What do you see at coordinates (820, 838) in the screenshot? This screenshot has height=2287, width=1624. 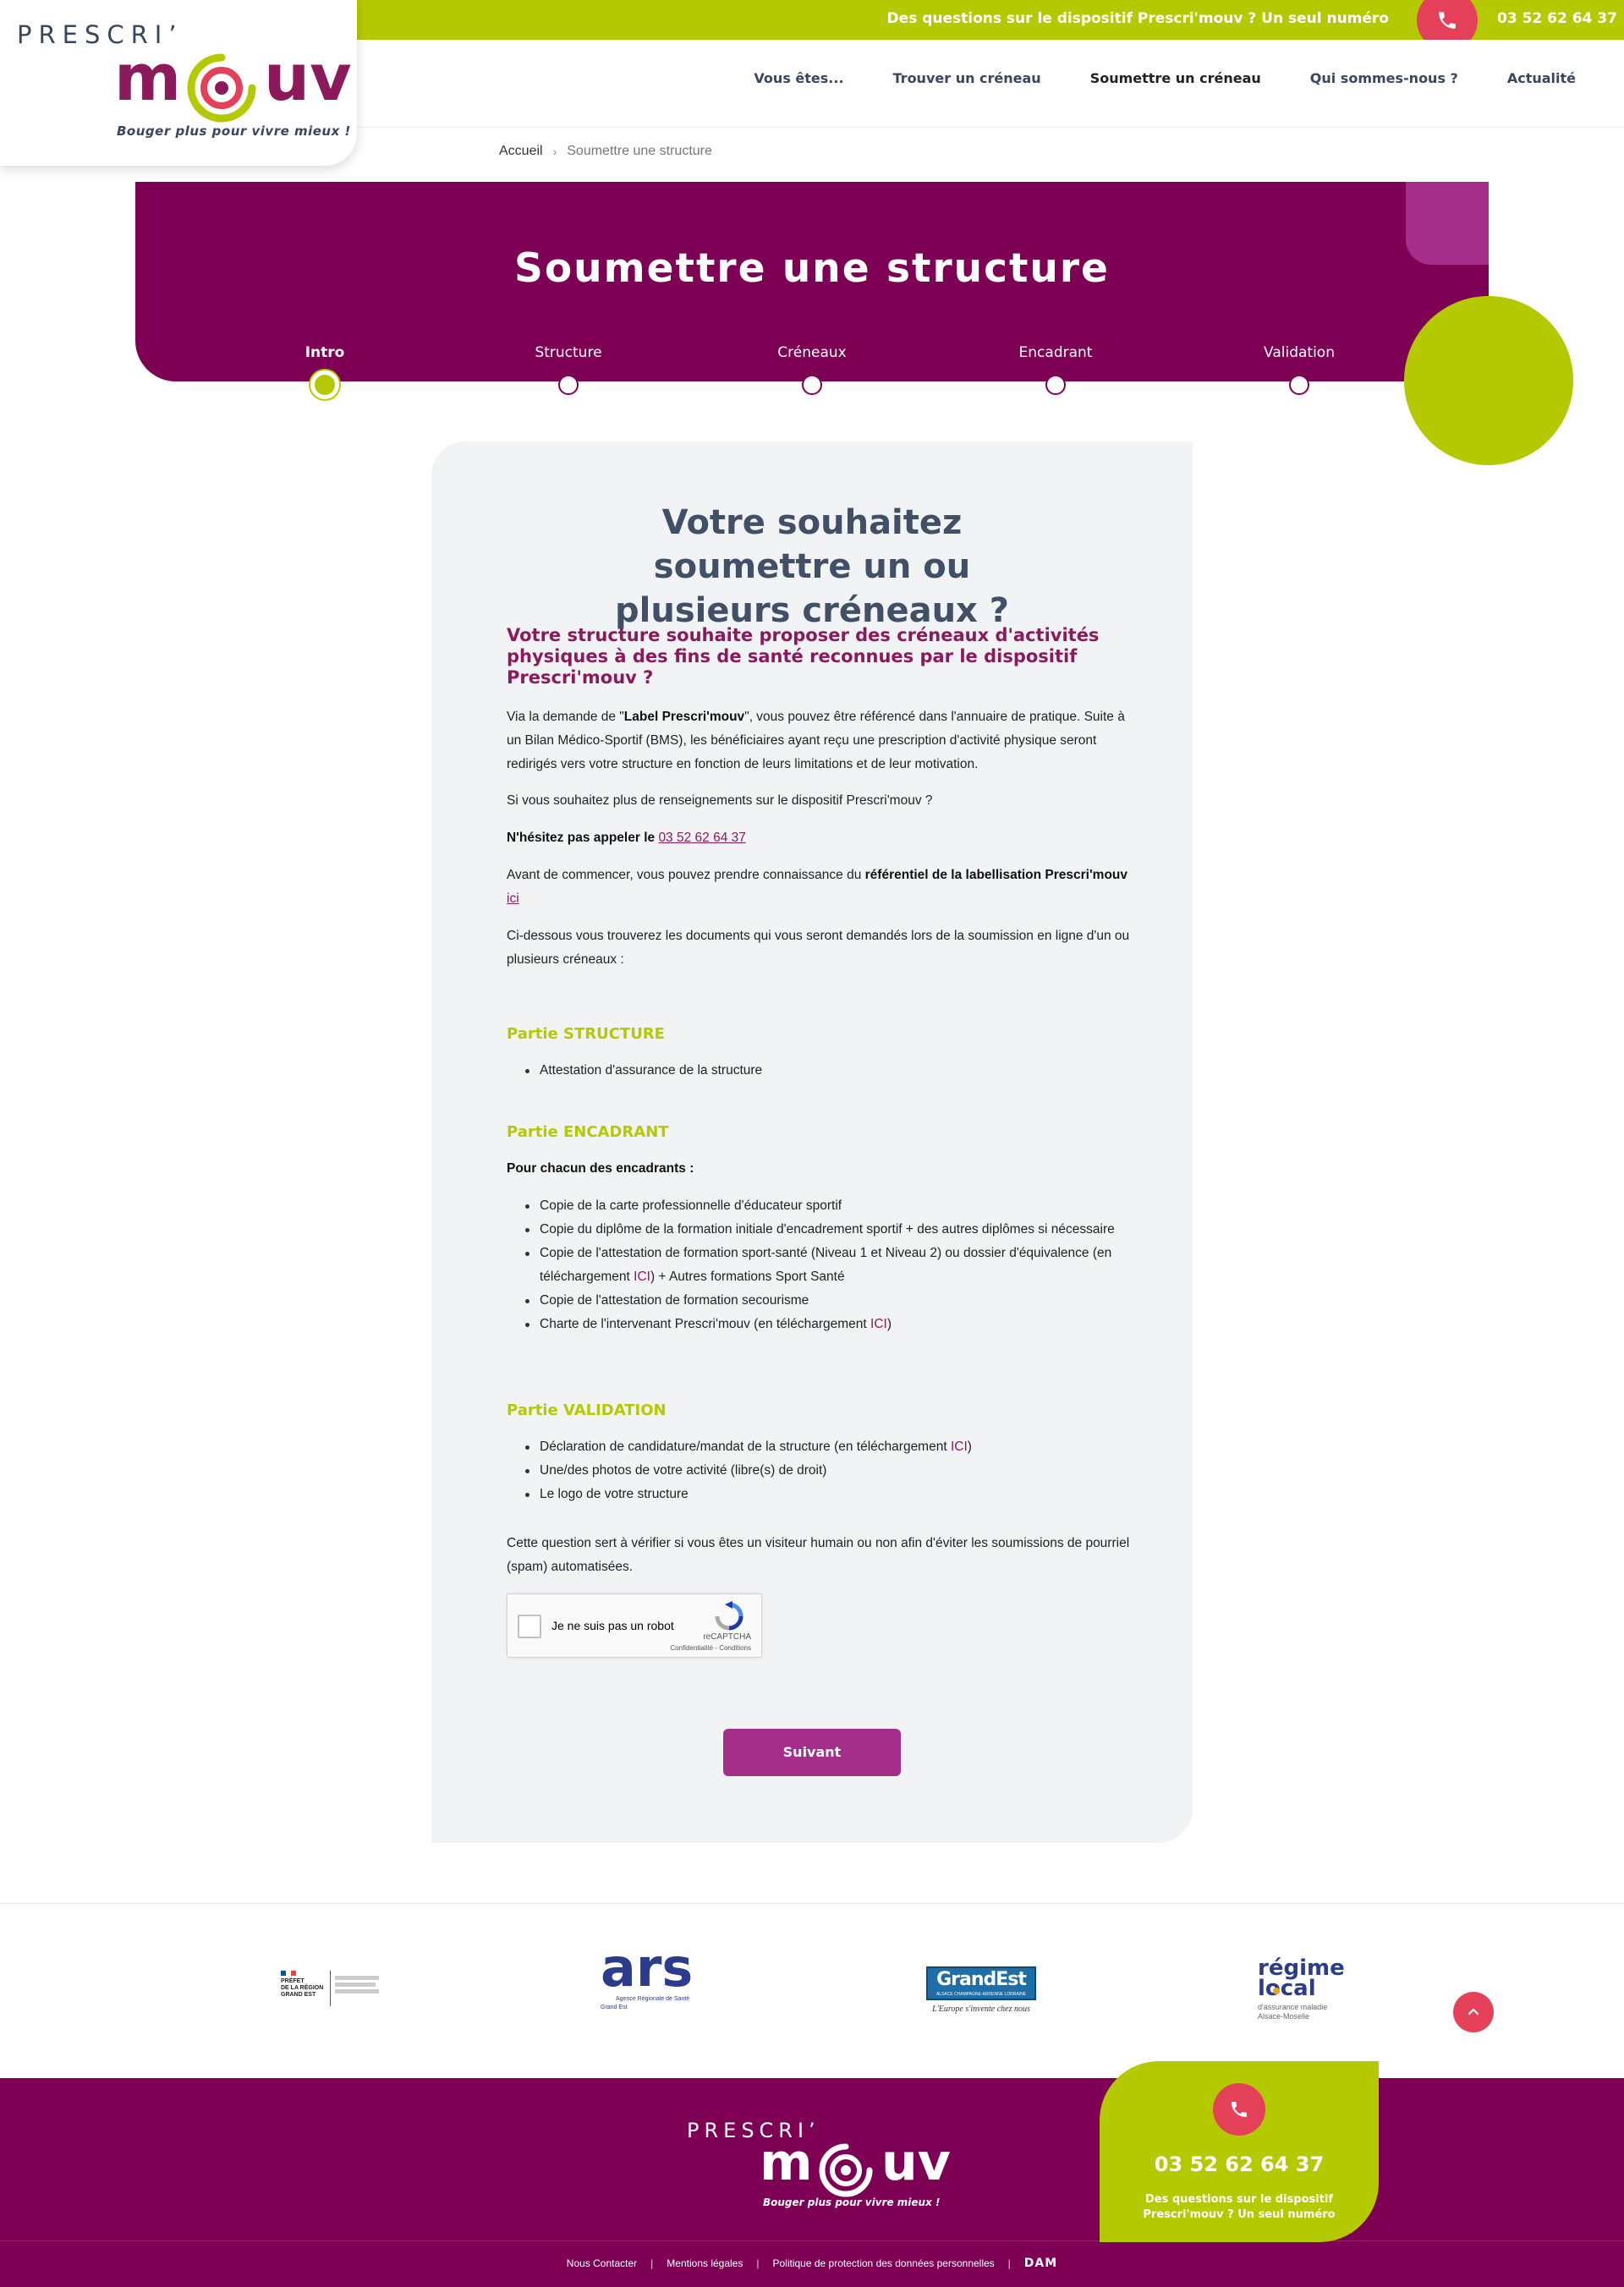 I see `call-paragraph: N'hésitez pas appeler le 03 52 62 64 37` at bounding box center [820, 838].